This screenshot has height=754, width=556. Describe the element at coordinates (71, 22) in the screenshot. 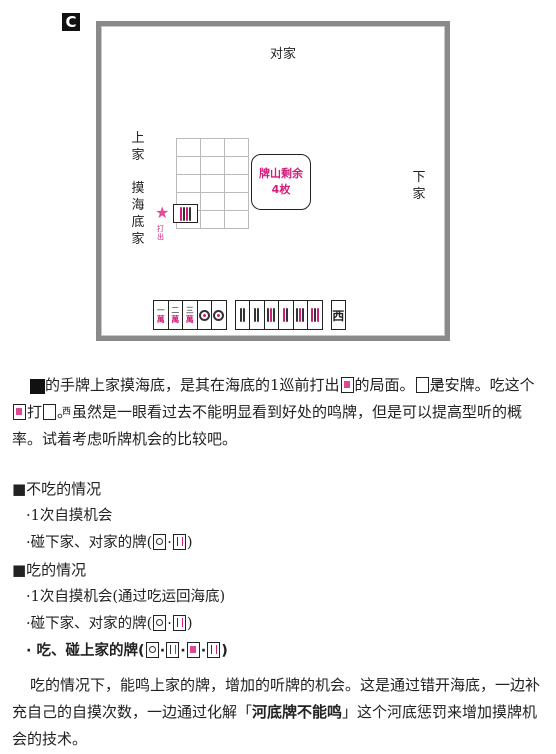

I see `section-badge: C` at that location.